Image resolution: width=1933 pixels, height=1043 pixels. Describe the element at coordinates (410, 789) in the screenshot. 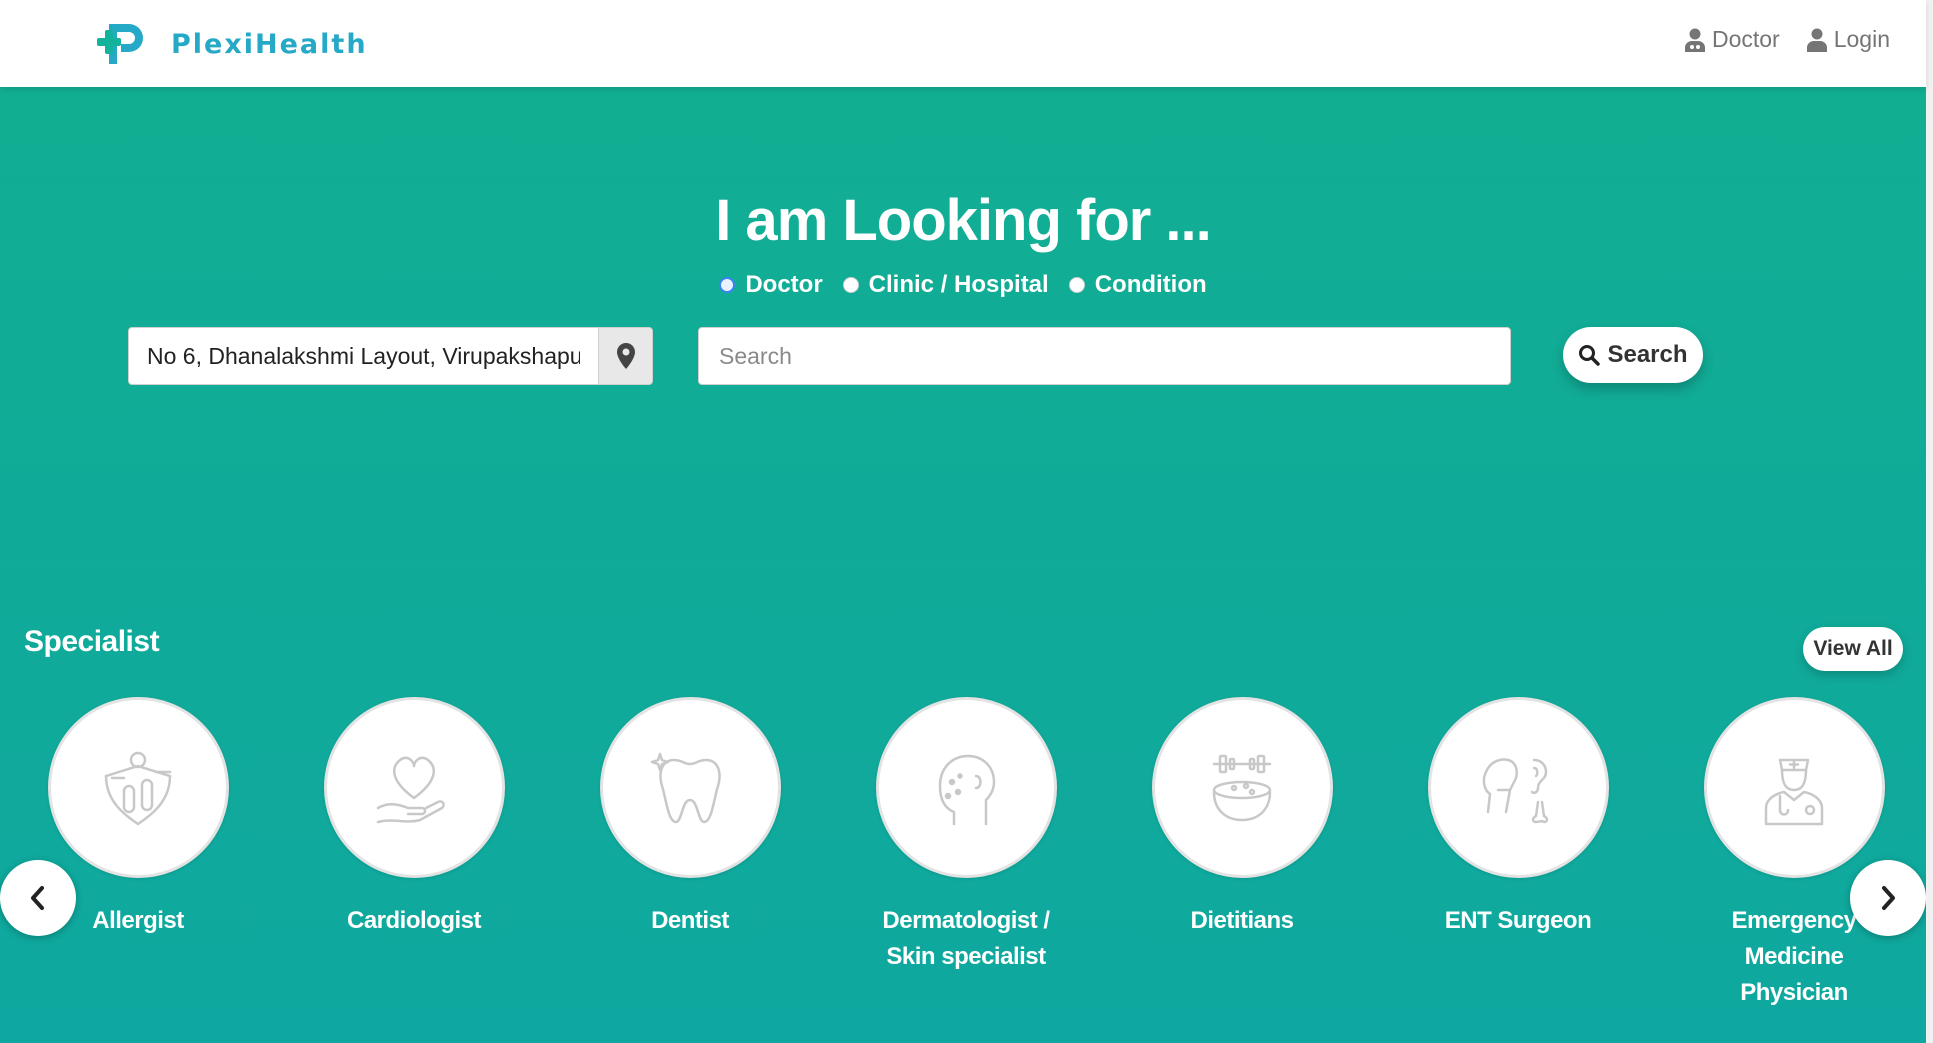

I see `heart-hand-icon` at that location.